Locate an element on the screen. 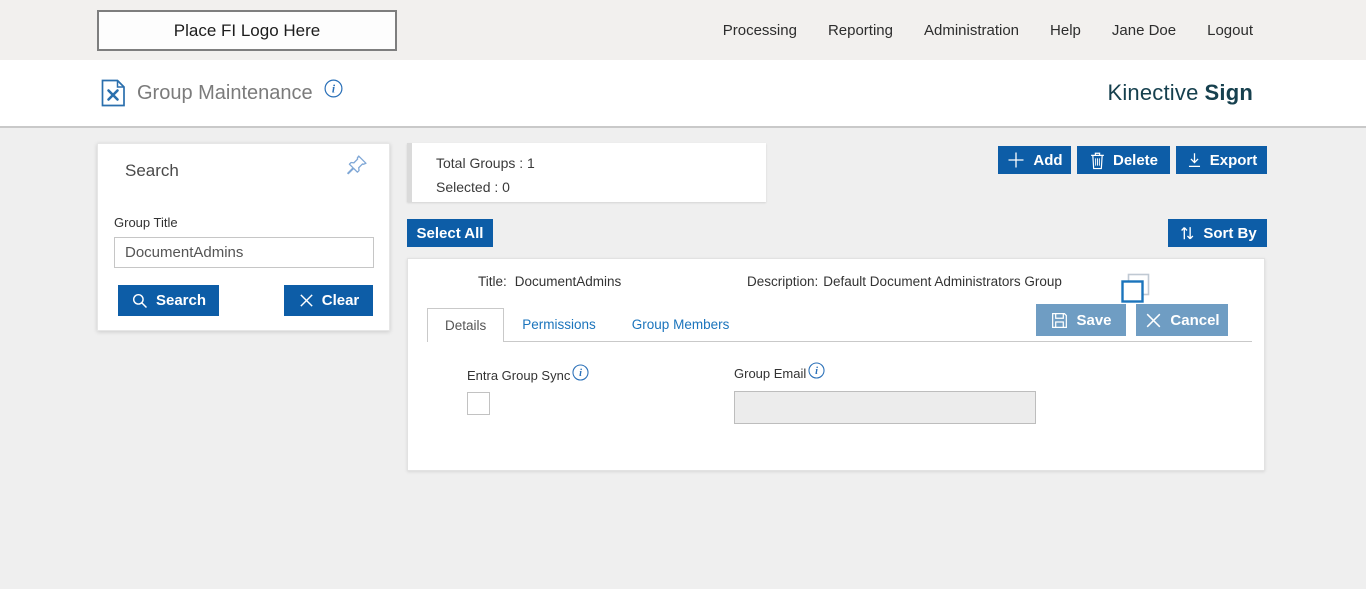 This screenshot has width=1366, height=589. search-button-label: Search is located at coordinates (181, 300).